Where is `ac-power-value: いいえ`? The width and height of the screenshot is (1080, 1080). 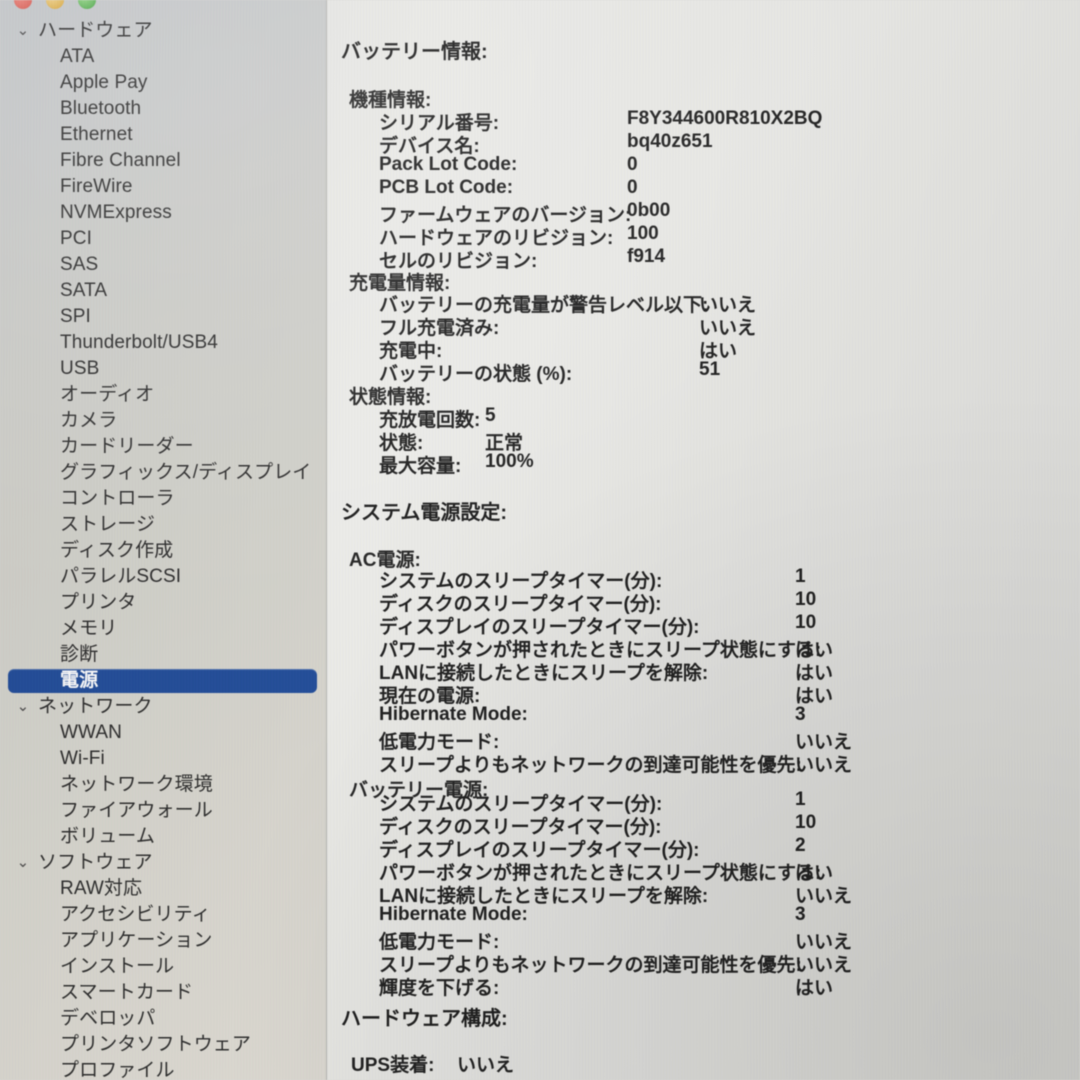
ac-power-value: いいえ is located at coordinates (824, 765).